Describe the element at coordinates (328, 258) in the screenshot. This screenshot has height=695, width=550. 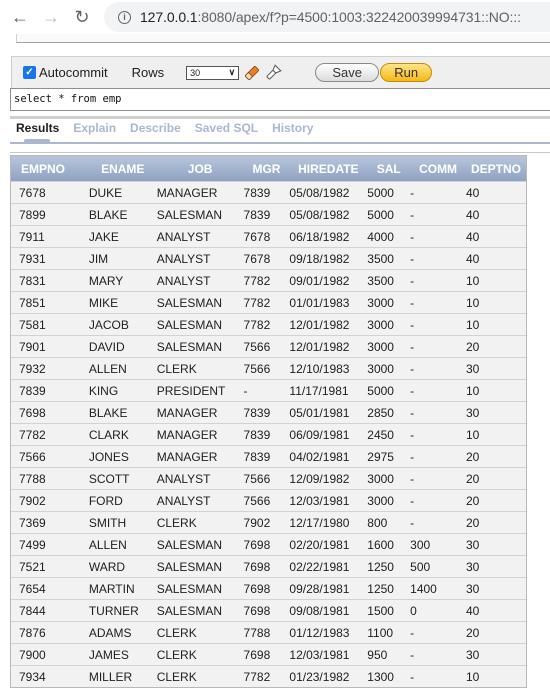
I see `cell-hiredate: 09/18/1982` at that location.